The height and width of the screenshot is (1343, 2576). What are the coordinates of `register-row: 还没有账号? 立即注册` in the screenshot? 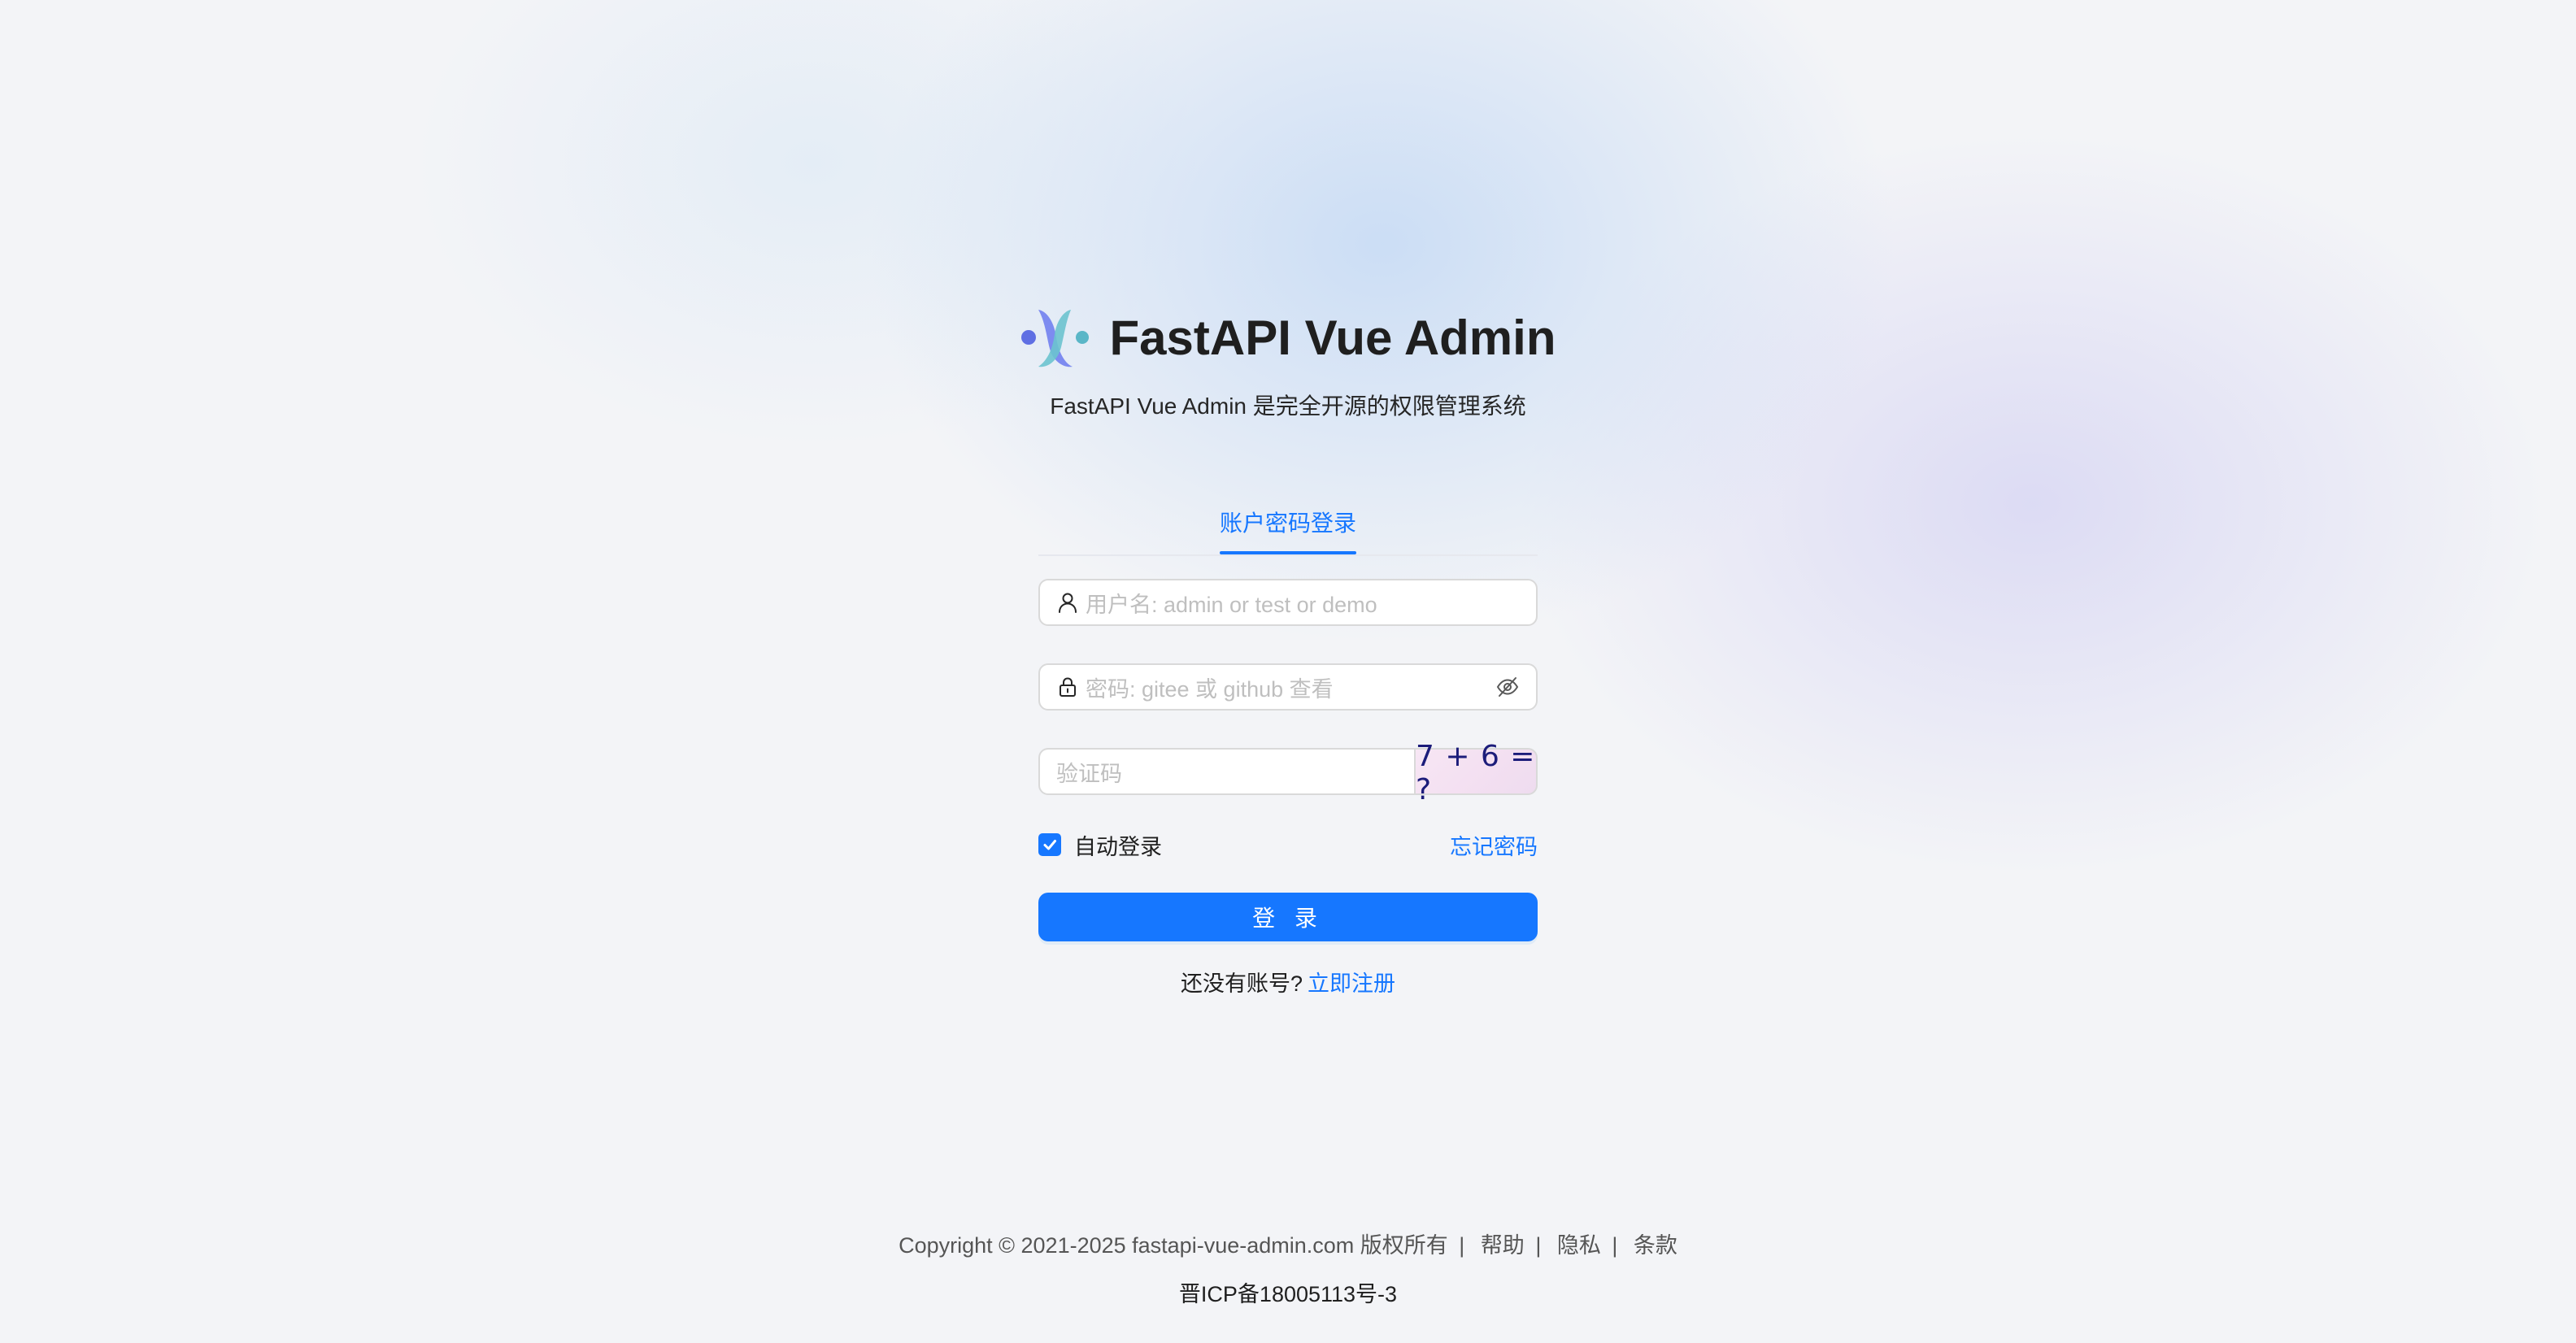 It's located at (1288, 981).